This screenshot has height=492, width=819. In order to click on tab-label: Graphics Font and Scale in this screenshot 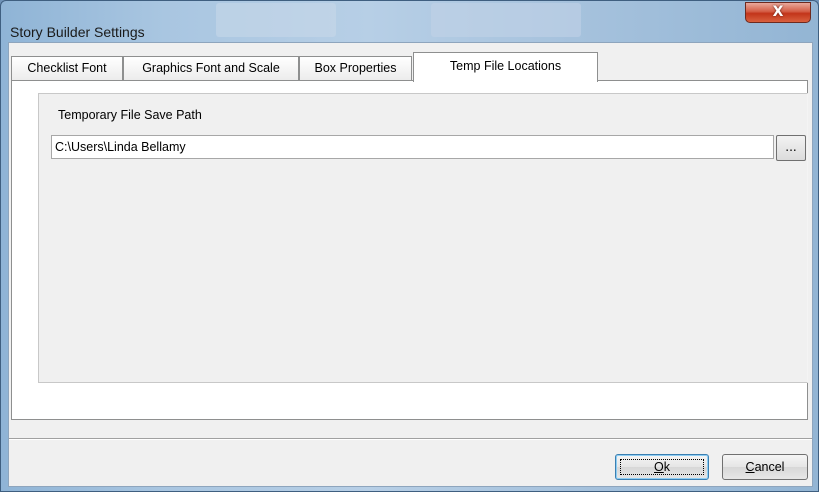, I will do `click(211, 68)`.